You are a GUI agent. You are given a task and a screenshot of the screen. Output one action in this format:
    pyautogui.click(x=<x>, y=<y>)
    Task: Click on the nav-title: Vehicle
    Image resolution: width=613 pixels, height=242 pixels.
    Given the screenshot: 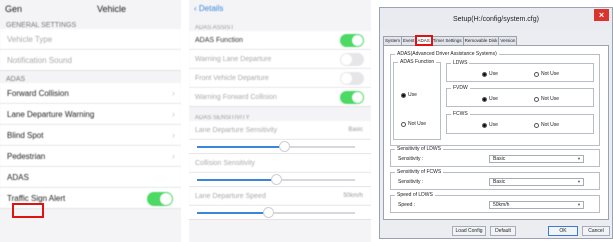 What is the action you would take?
    pyautogui.click(x=111, y=8)
    